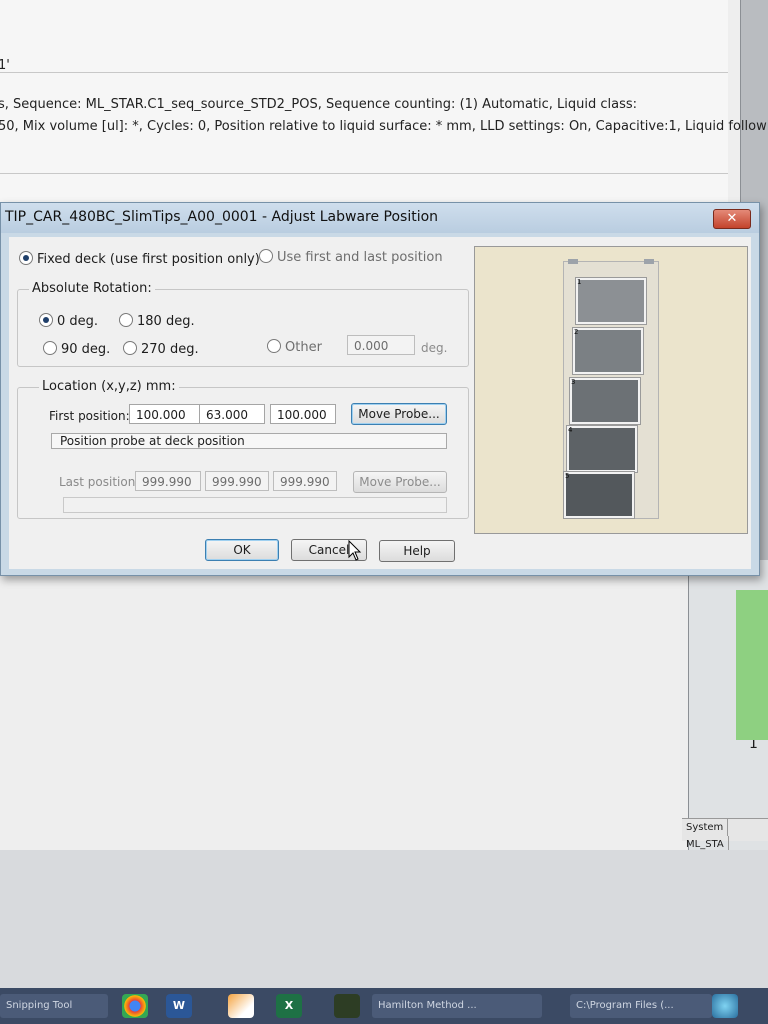 This screenshot has width=768, height=1024. What do you see at coordinates (99, 482) in the screenshot?
I see `last-position-label: Last position:` at bounding box center [99, 482].